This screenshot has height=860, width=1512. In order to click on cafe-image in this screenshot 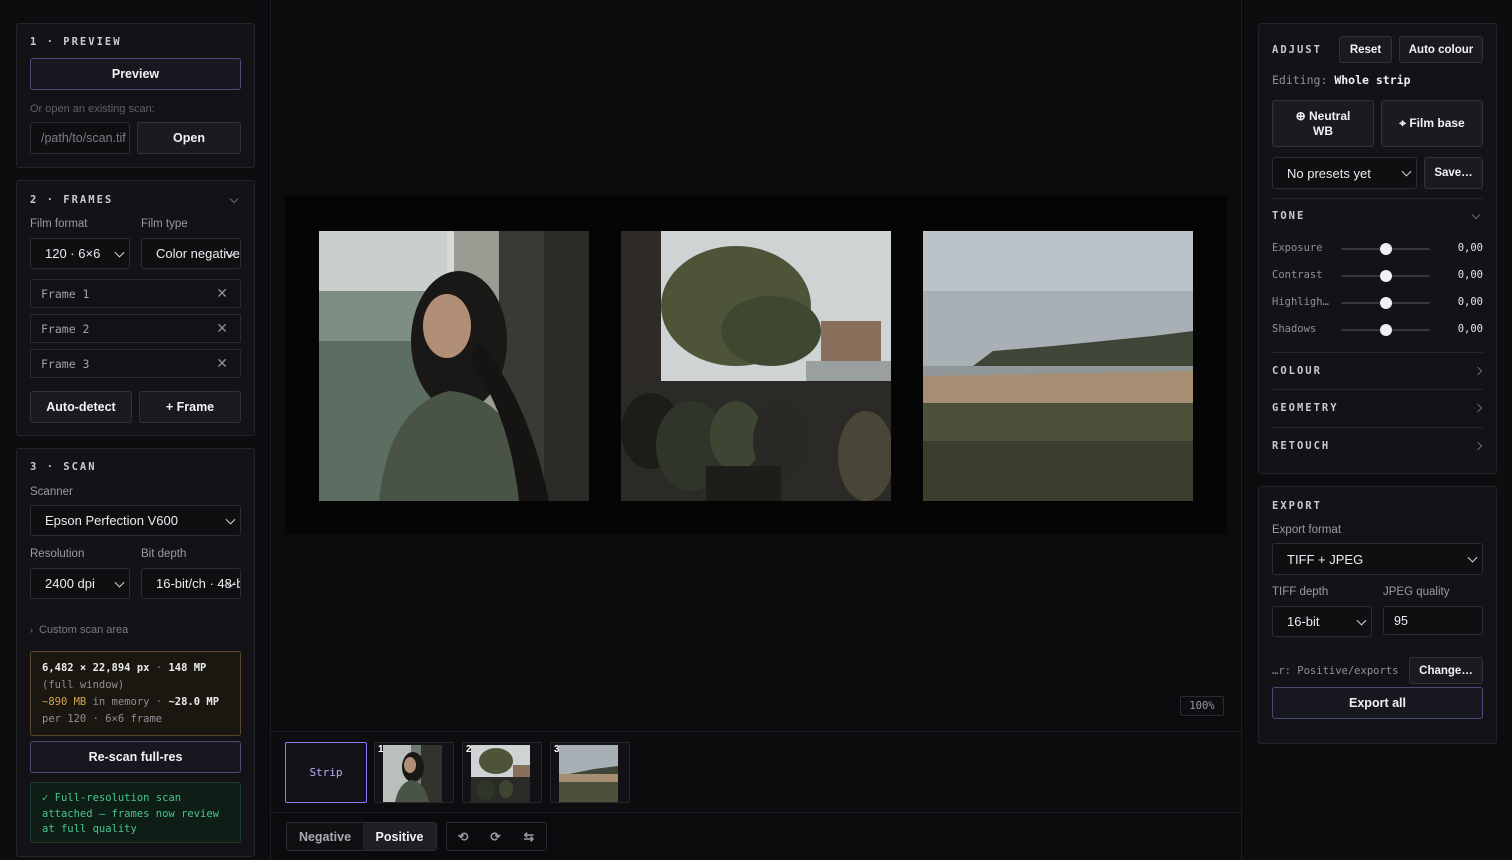, I will do `click(756, 366)`.